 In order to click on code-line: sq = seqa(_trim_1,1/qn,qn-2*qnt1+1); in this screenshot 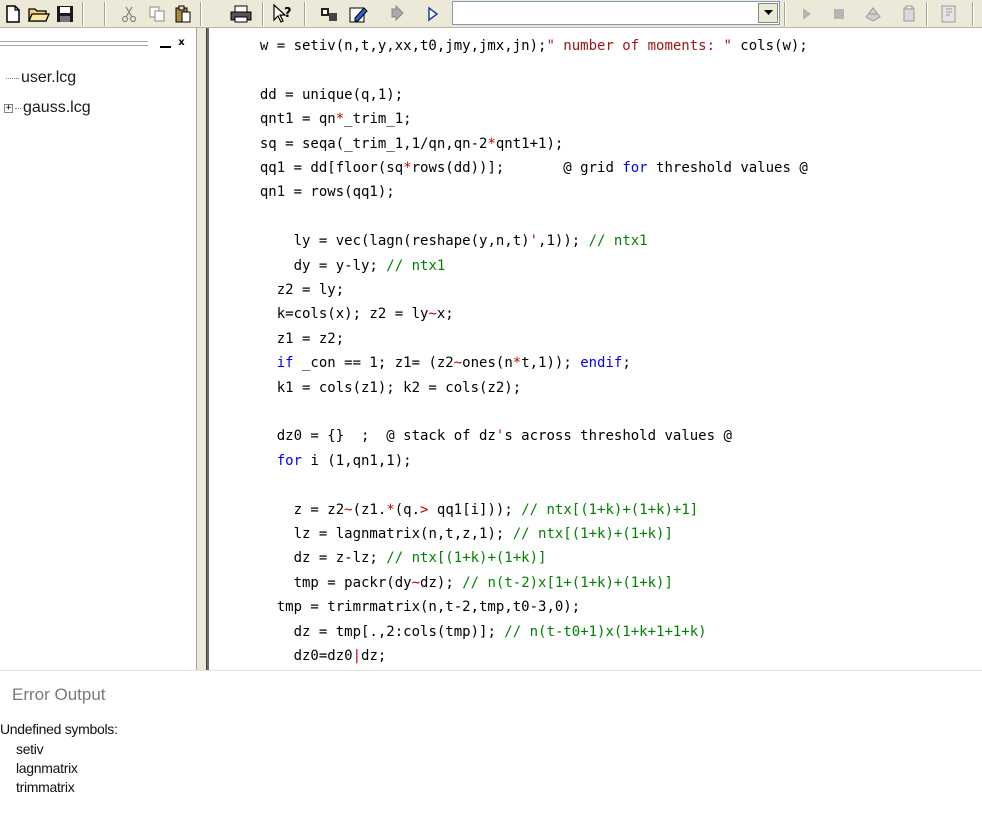, I will do `click(403, 144)`.